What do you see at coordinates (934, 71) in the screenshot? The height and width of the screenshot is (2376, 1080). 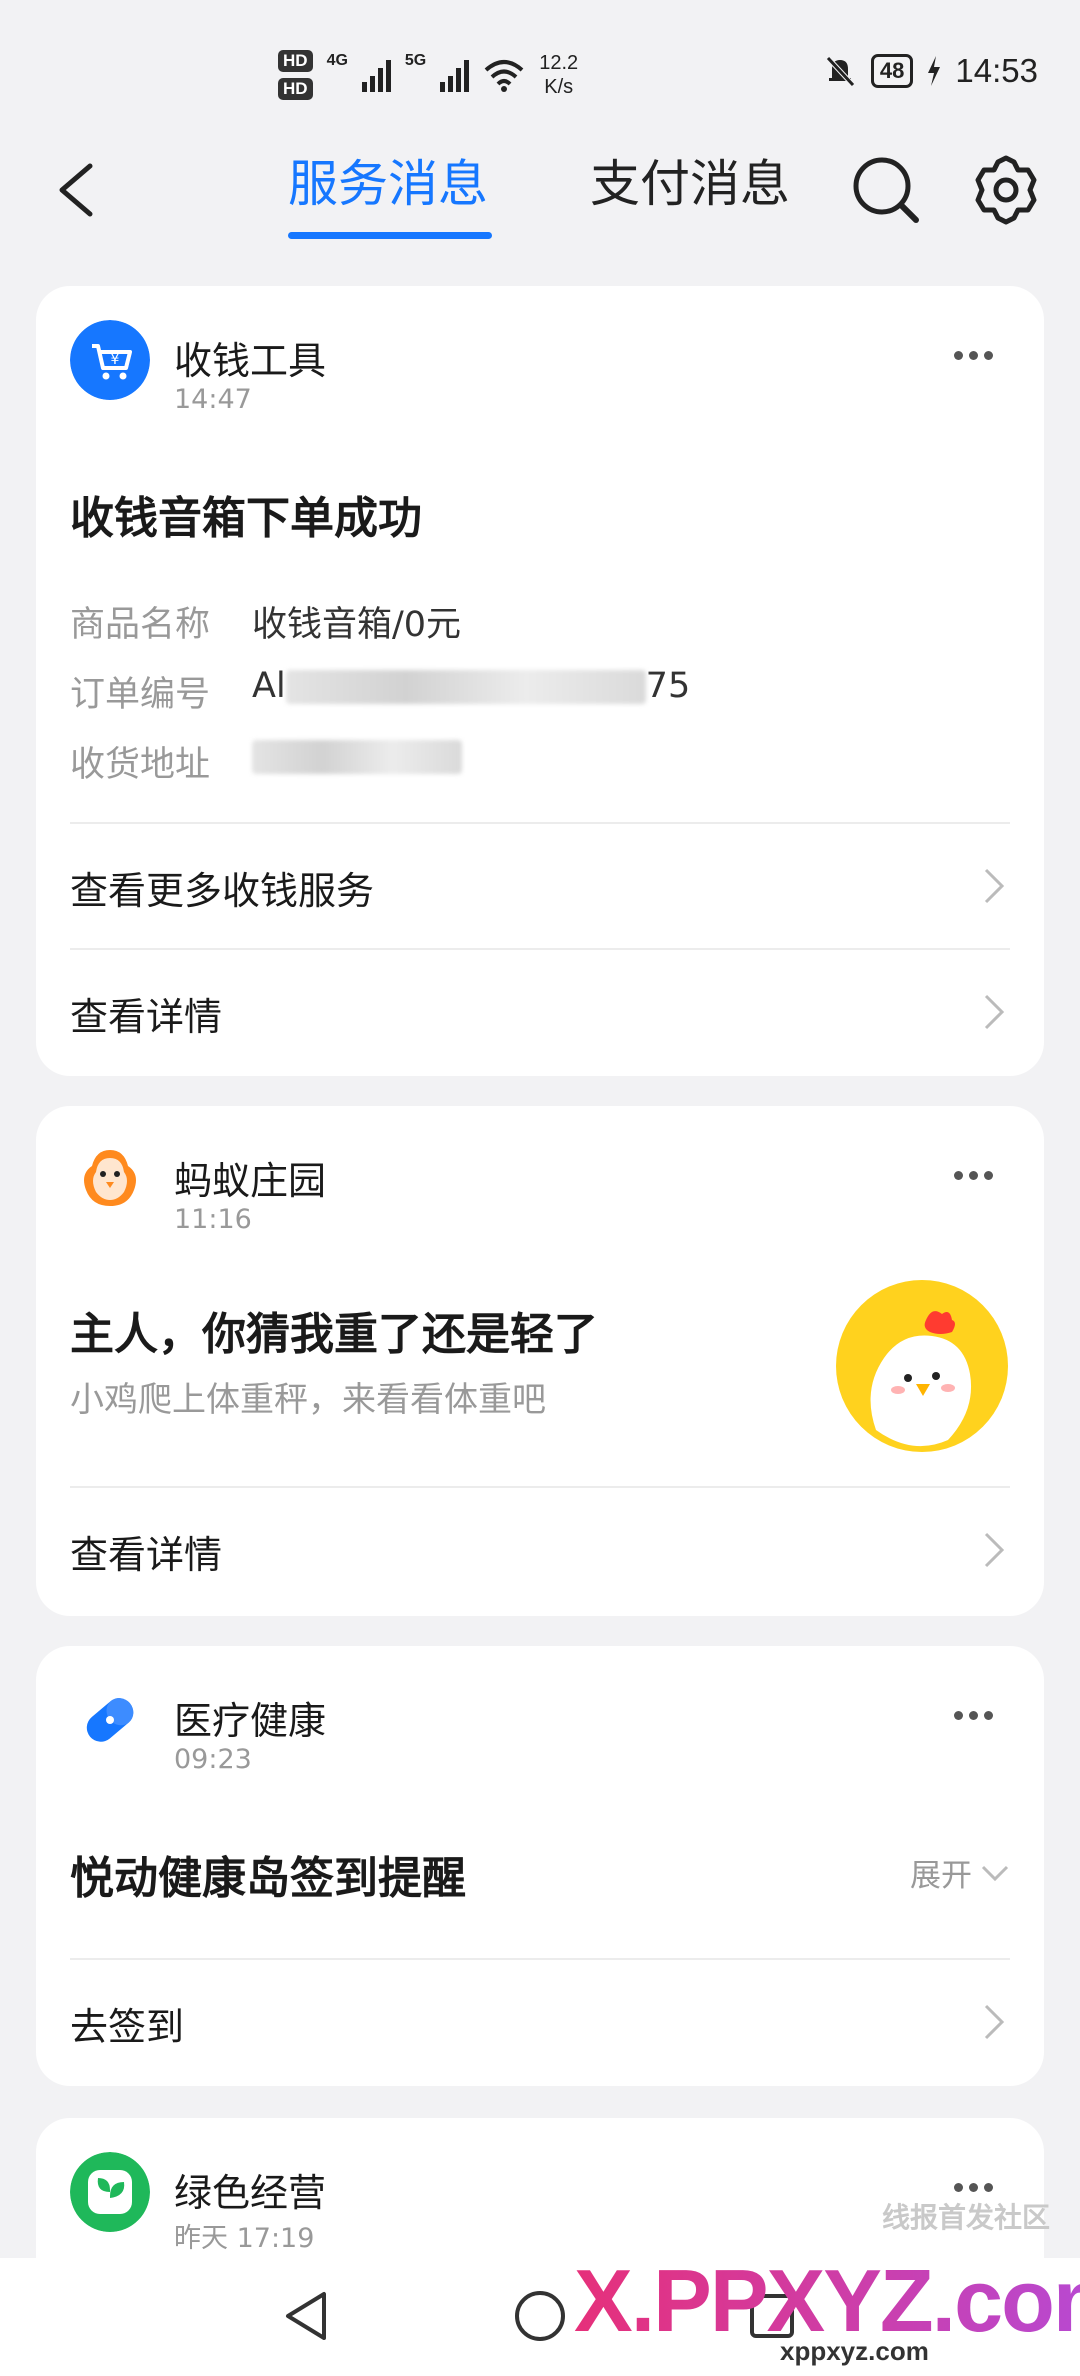 I see `charging-icon` at bounding box center [934, 71].